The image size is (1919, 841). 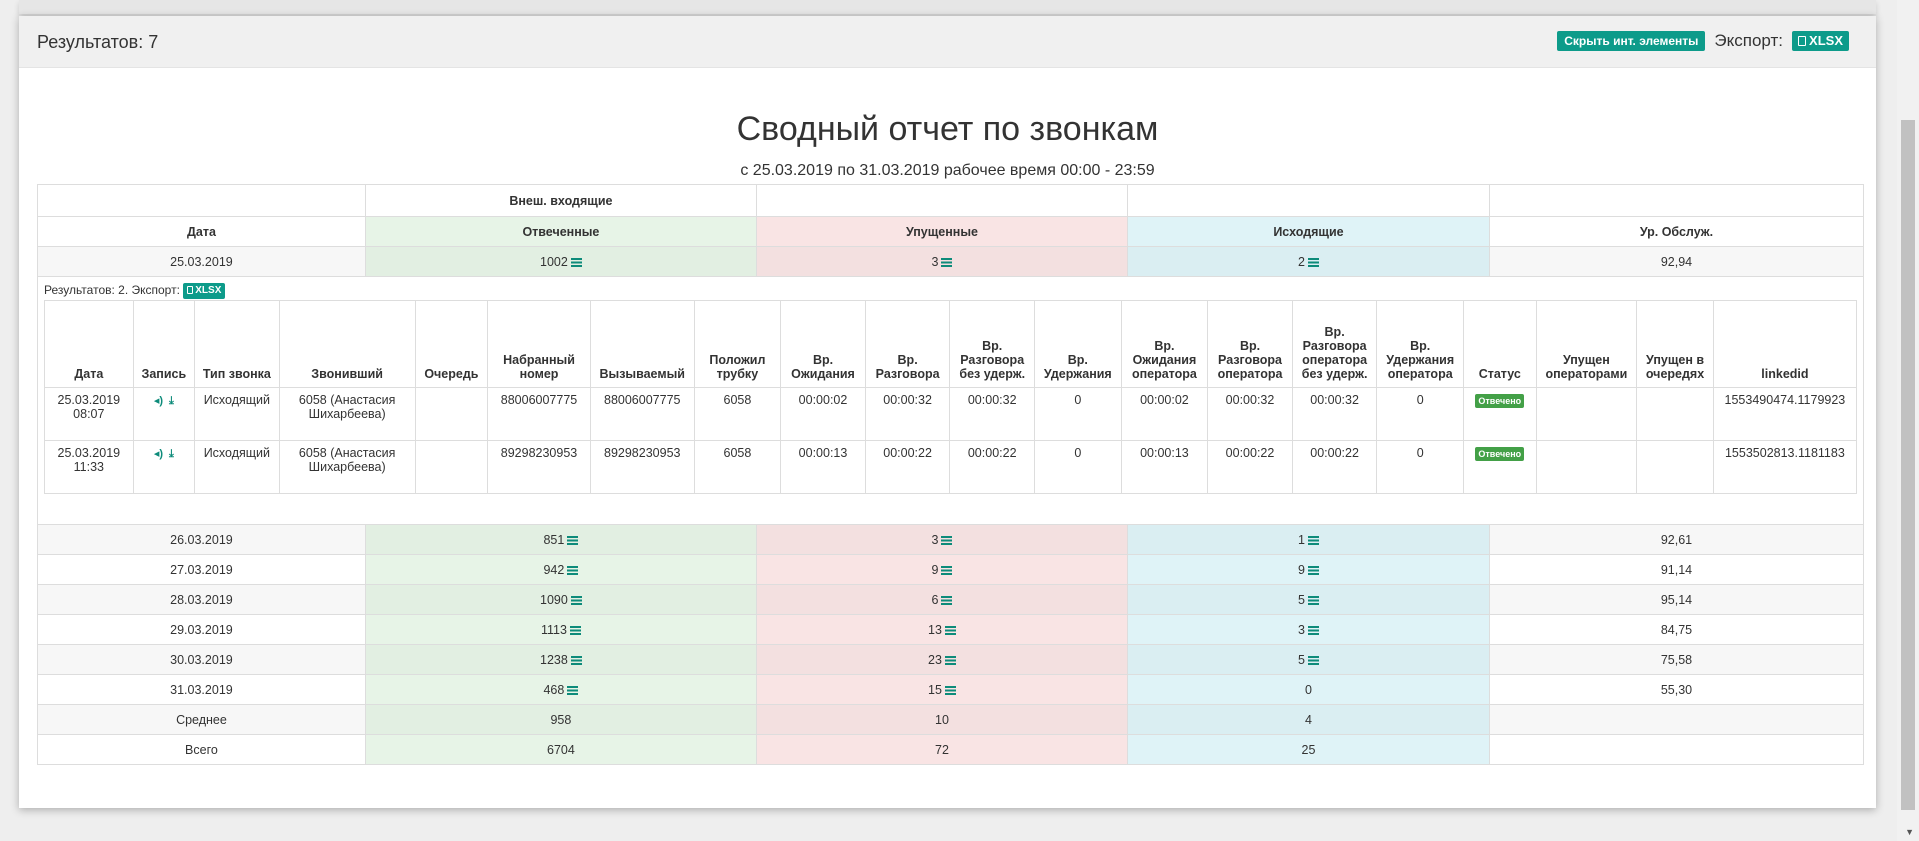 What do you see at coordinates (935, 659) in the screenshot?
I see `missed-cell-value: 23` at bounding box center [935, 659].